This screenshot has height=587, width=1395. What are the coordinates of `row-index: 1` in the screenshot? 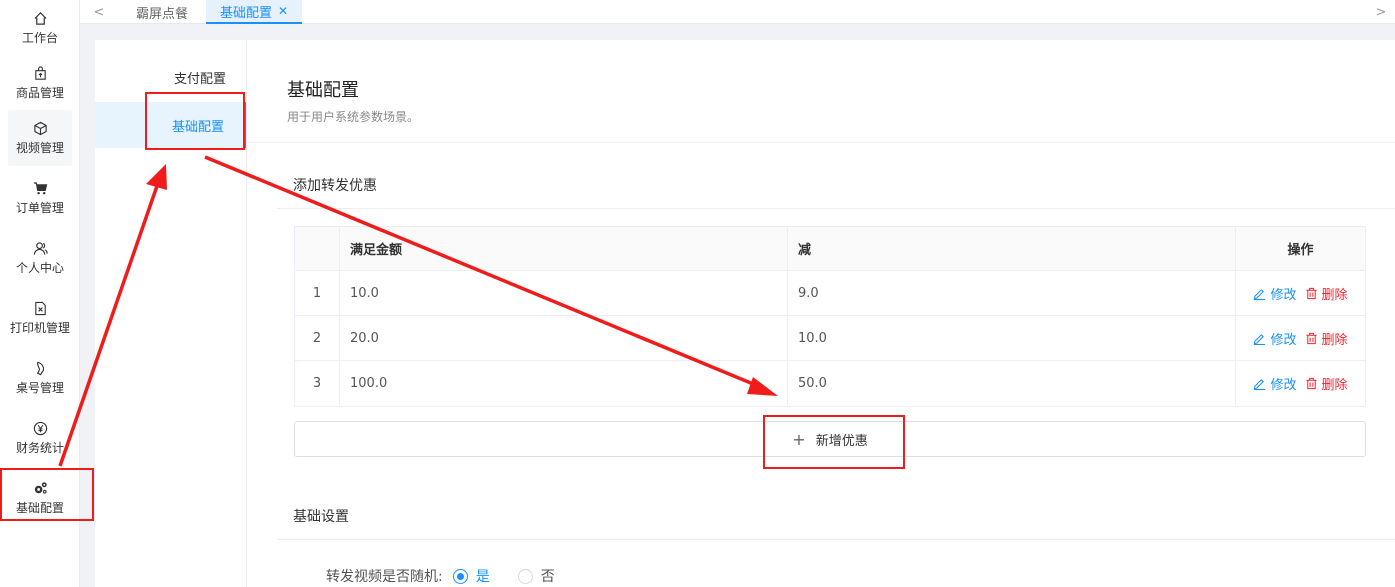 It's located at (317, 293).